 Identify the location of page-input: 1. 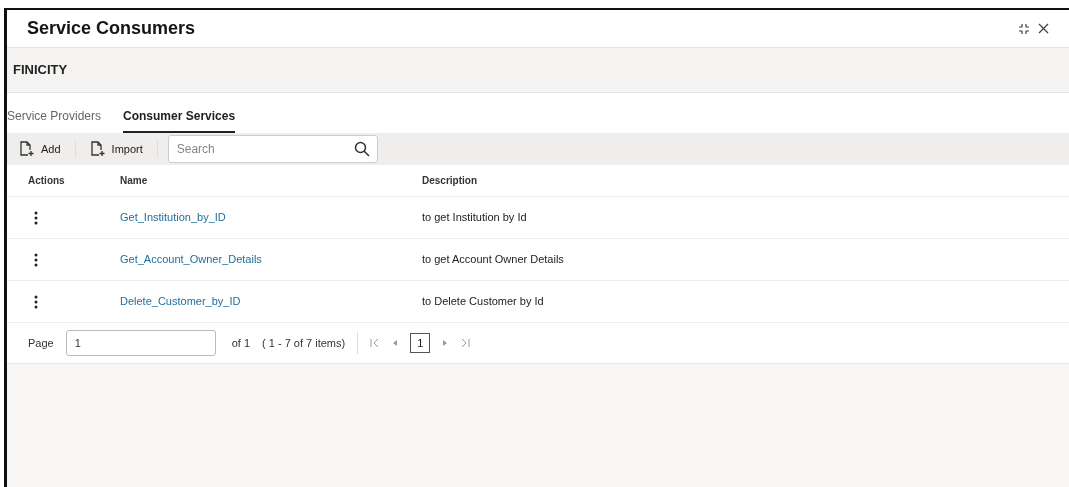
(140, 343).